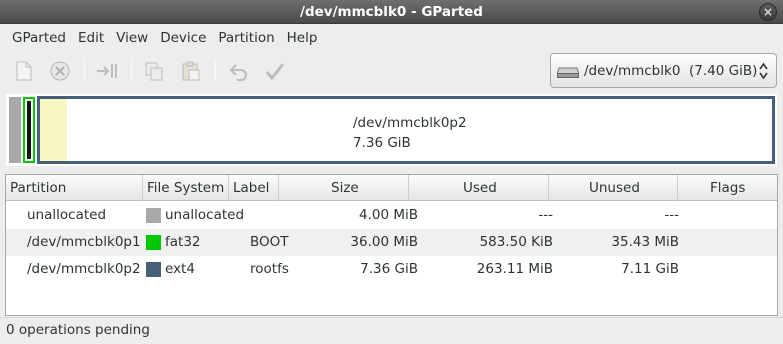  I want to click on cell-size: 36.00 MiB, so click(384, 242).